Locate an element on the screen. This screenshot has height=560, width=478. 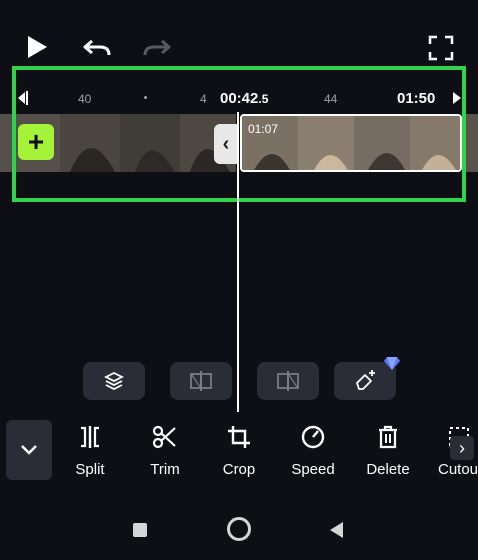
undo-icon is located at coordinates (97, 47).